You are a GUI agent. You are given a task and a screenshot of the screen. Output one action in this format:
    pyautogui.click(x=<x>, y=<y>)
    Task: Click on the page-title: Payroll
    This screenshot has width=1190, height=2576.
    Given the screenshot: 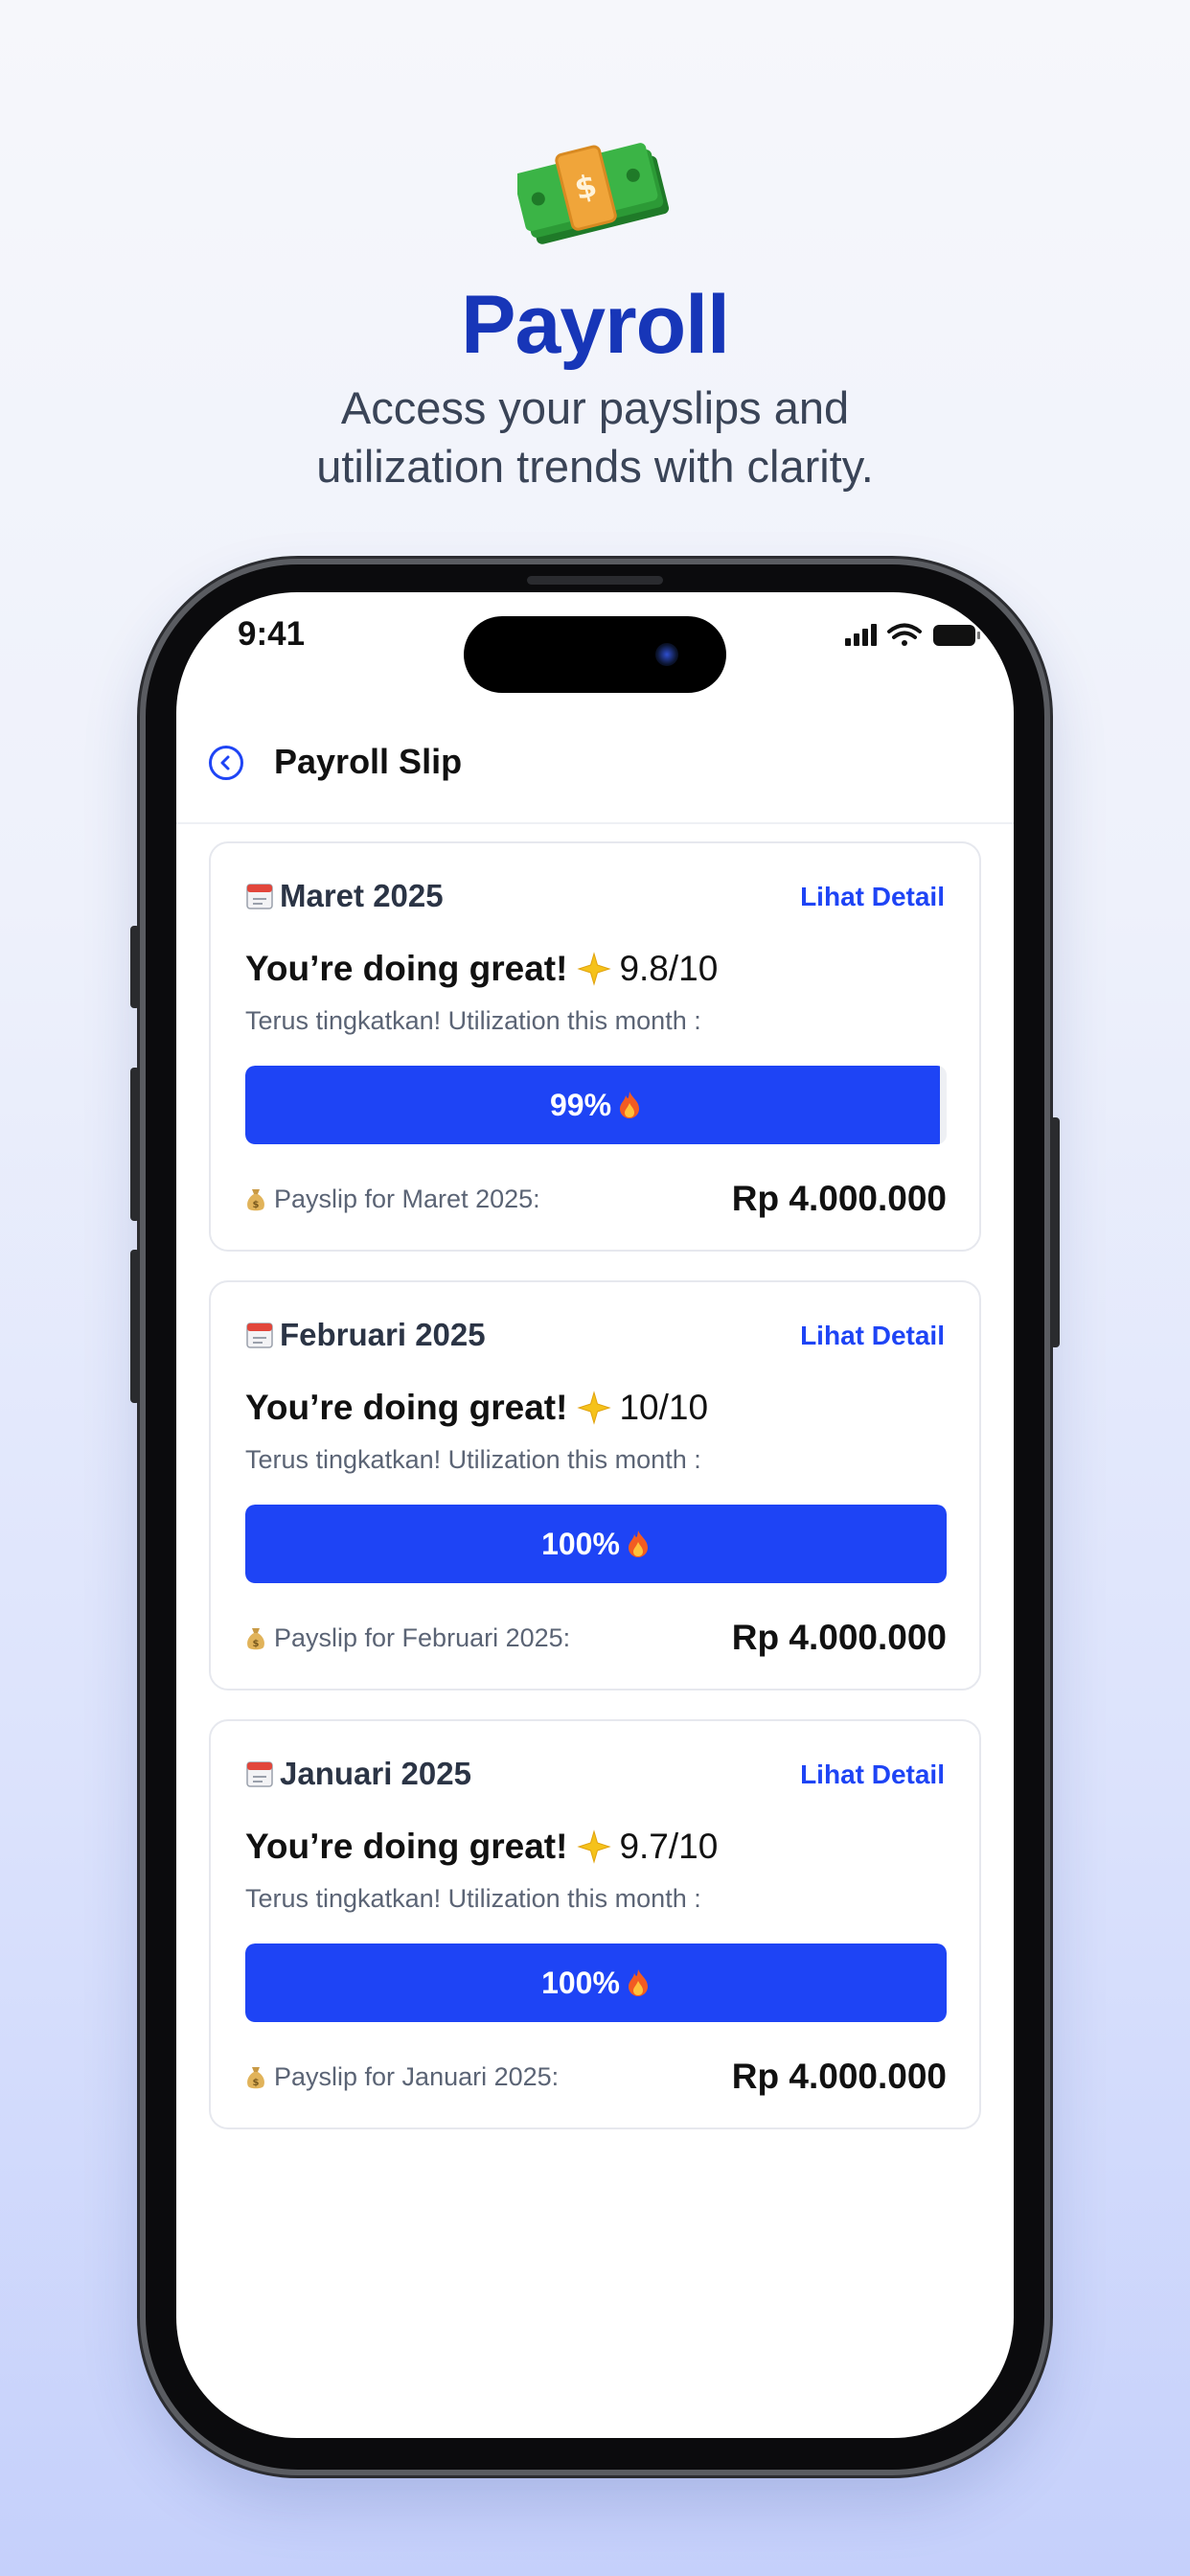 What is the action you would take?
    pyautogui.click(x=595, y=325)
    